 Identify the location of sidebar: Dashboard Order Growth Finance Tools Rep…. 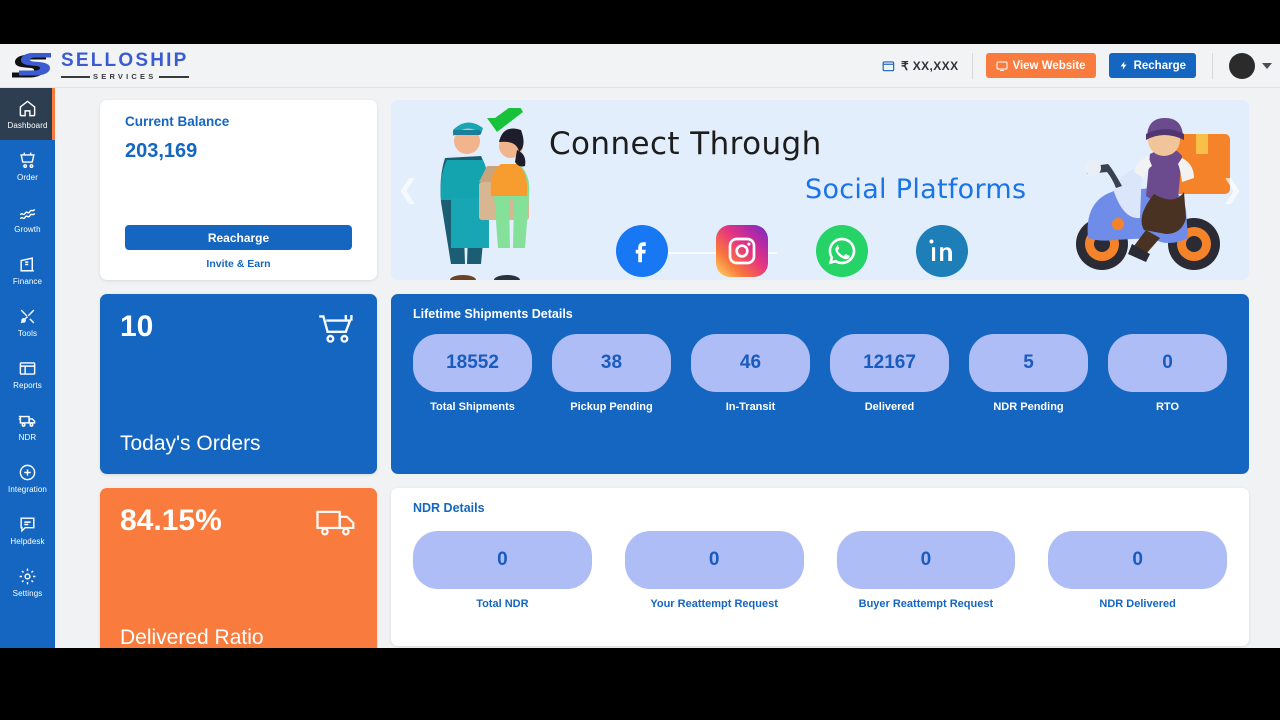
(27, 368).